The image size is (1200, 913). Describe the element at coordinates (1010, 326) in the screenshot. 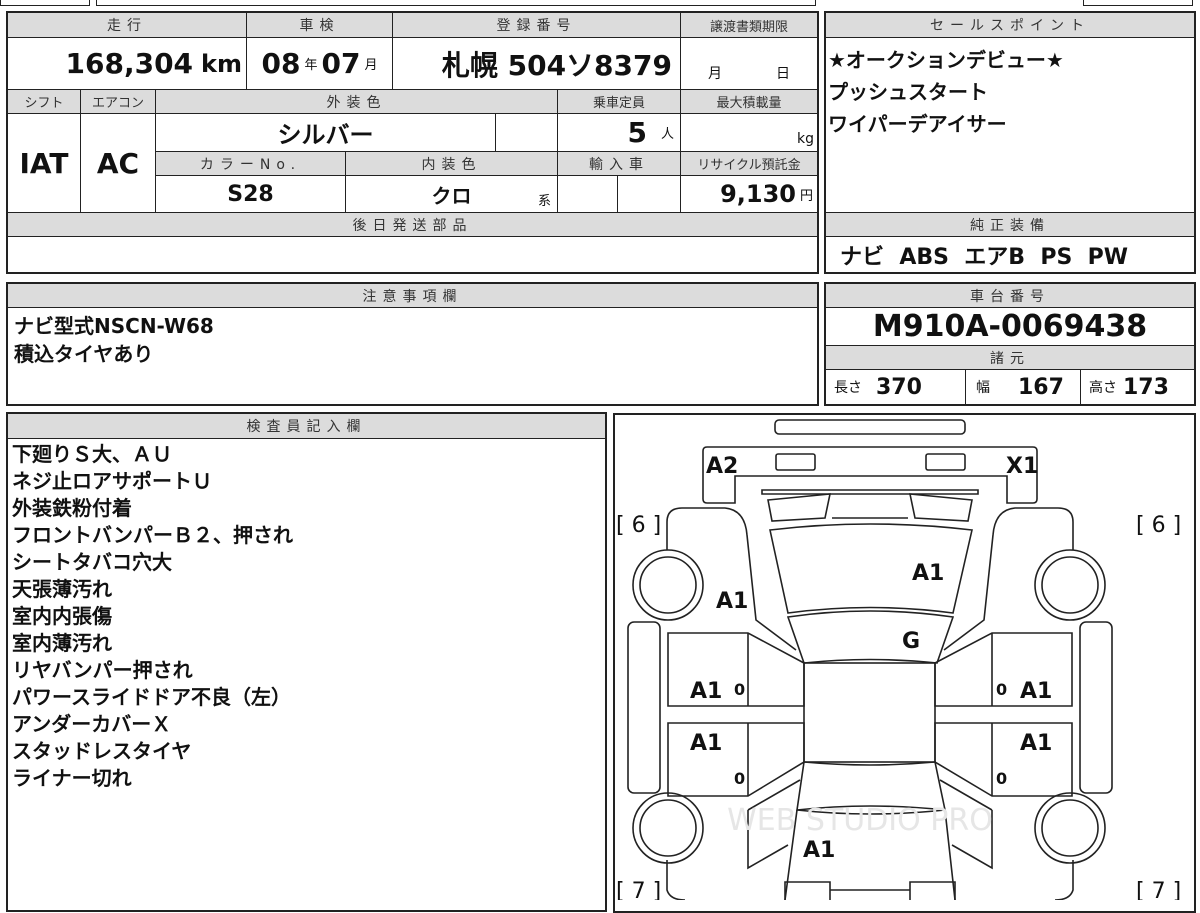

I see `chassis-number: M910A-0069438` at that location.